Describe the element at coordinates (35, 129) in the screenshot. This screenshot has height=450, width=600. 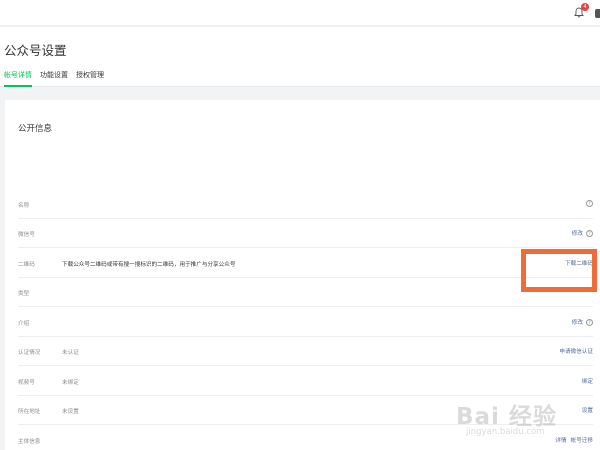
I see `section-title: 公开信息` at that location.